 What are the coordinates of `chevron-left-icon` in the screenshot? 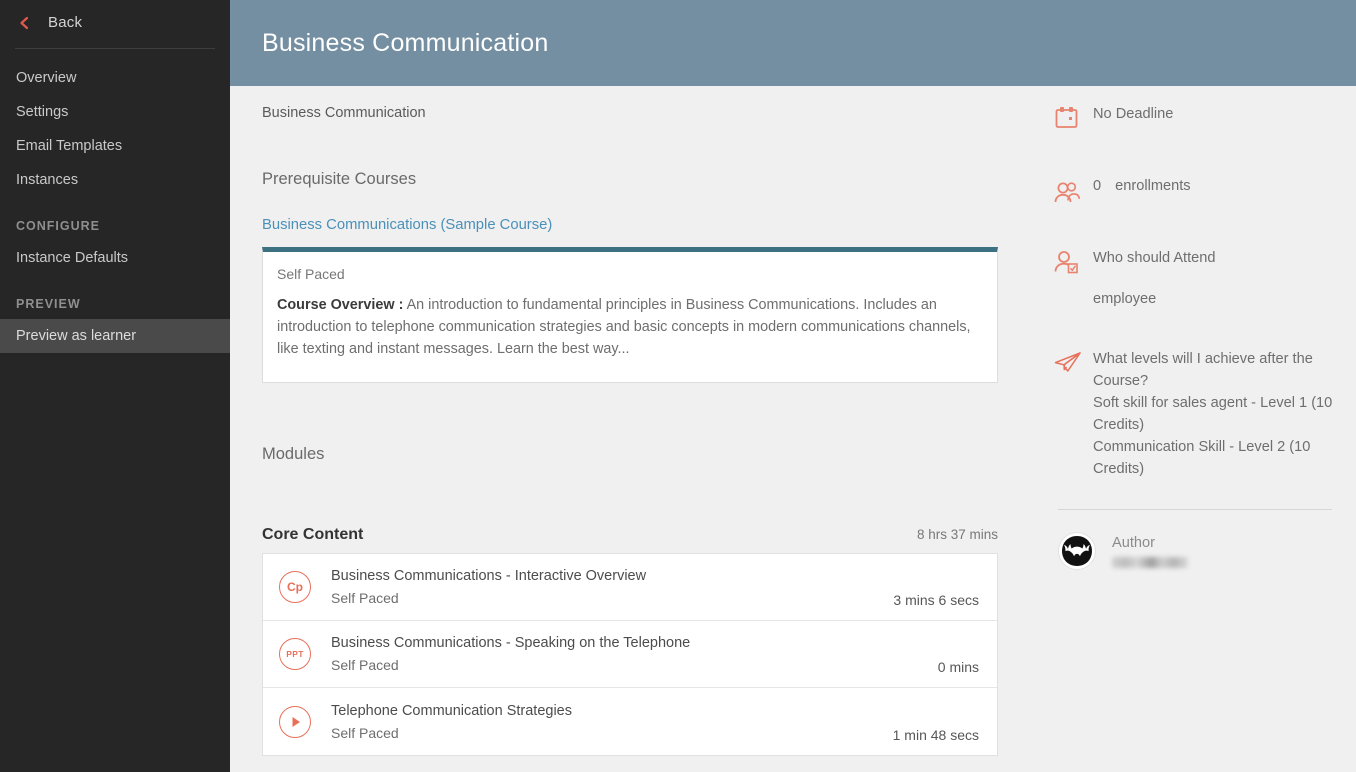 It's located at (24, 23).